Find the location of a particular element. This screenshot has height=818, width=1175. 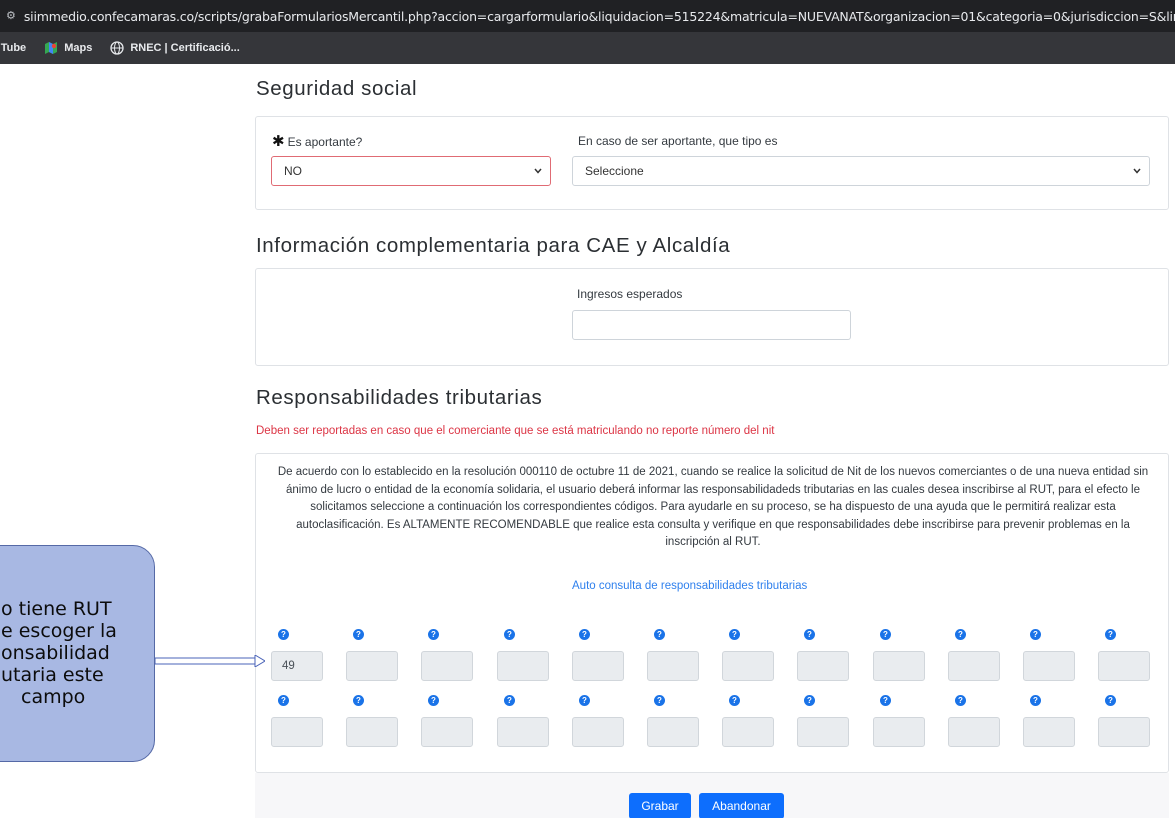

tipo-aportante-select: Seleccione is located at coordinates (861, 171).